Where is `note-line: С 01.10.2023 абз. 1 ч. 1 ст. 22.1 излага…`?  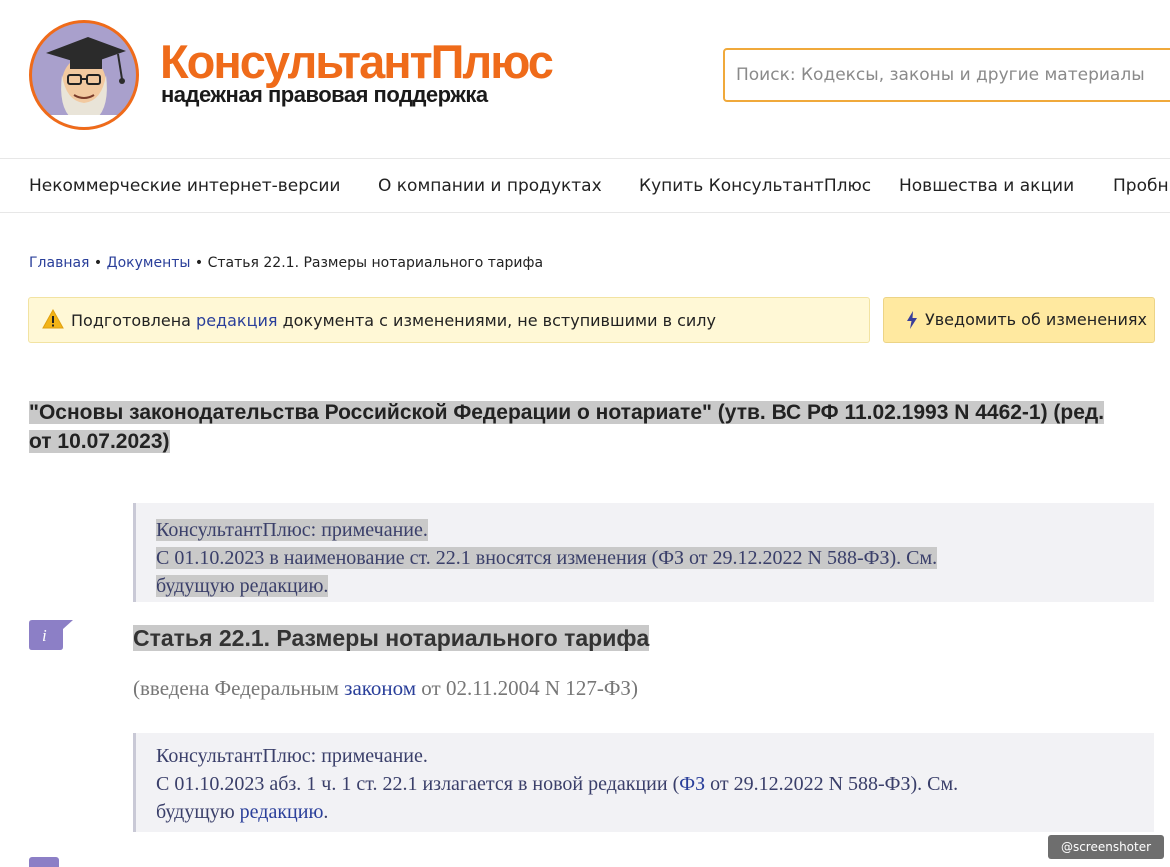
note-line: С 01.10.2023 абз. 1 ч. 1 ст. 22.1 излага… is located at coordinates (418, 784).